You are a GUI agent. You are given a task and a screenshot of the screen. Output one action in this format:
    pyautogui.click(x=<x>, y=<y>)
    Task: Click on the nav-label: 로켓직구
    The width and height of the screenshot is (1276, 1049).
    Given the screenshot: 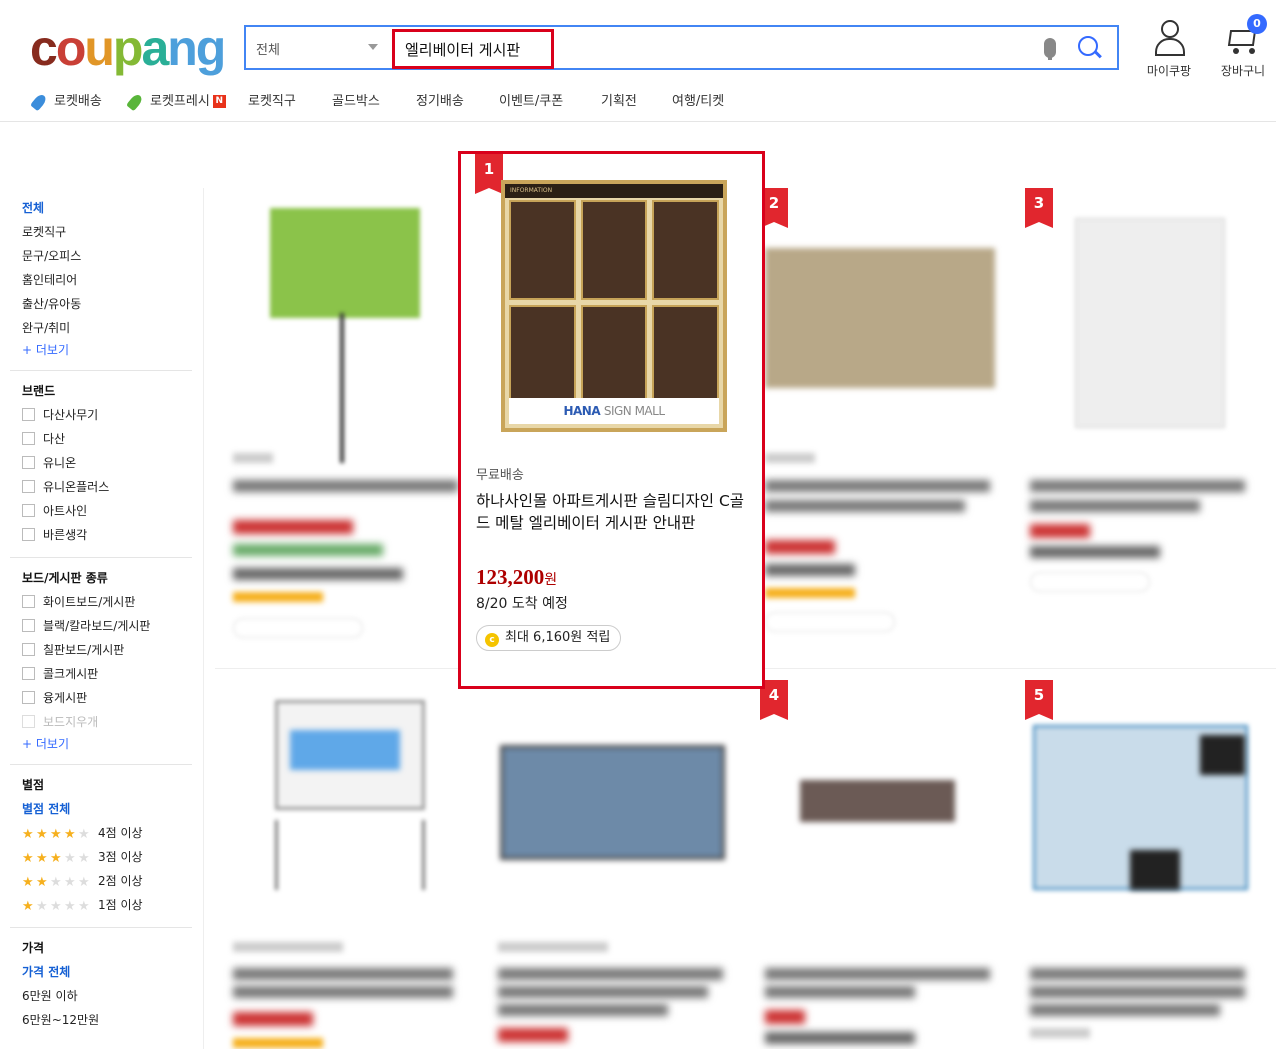 What is the action you would take?
    pyautogui.click(x=272, y=101)
    